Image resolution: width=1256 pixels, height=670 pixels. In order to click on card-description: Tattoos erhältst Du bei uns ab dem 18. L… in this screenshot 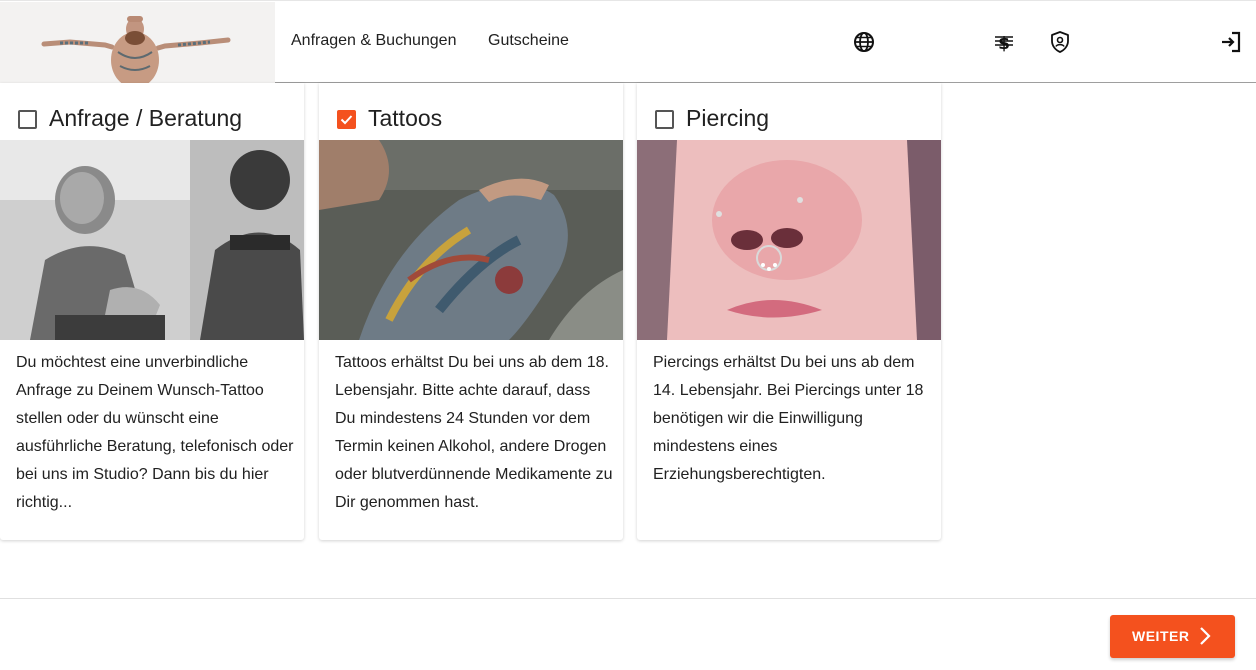, I will do `click(474, 432)`.